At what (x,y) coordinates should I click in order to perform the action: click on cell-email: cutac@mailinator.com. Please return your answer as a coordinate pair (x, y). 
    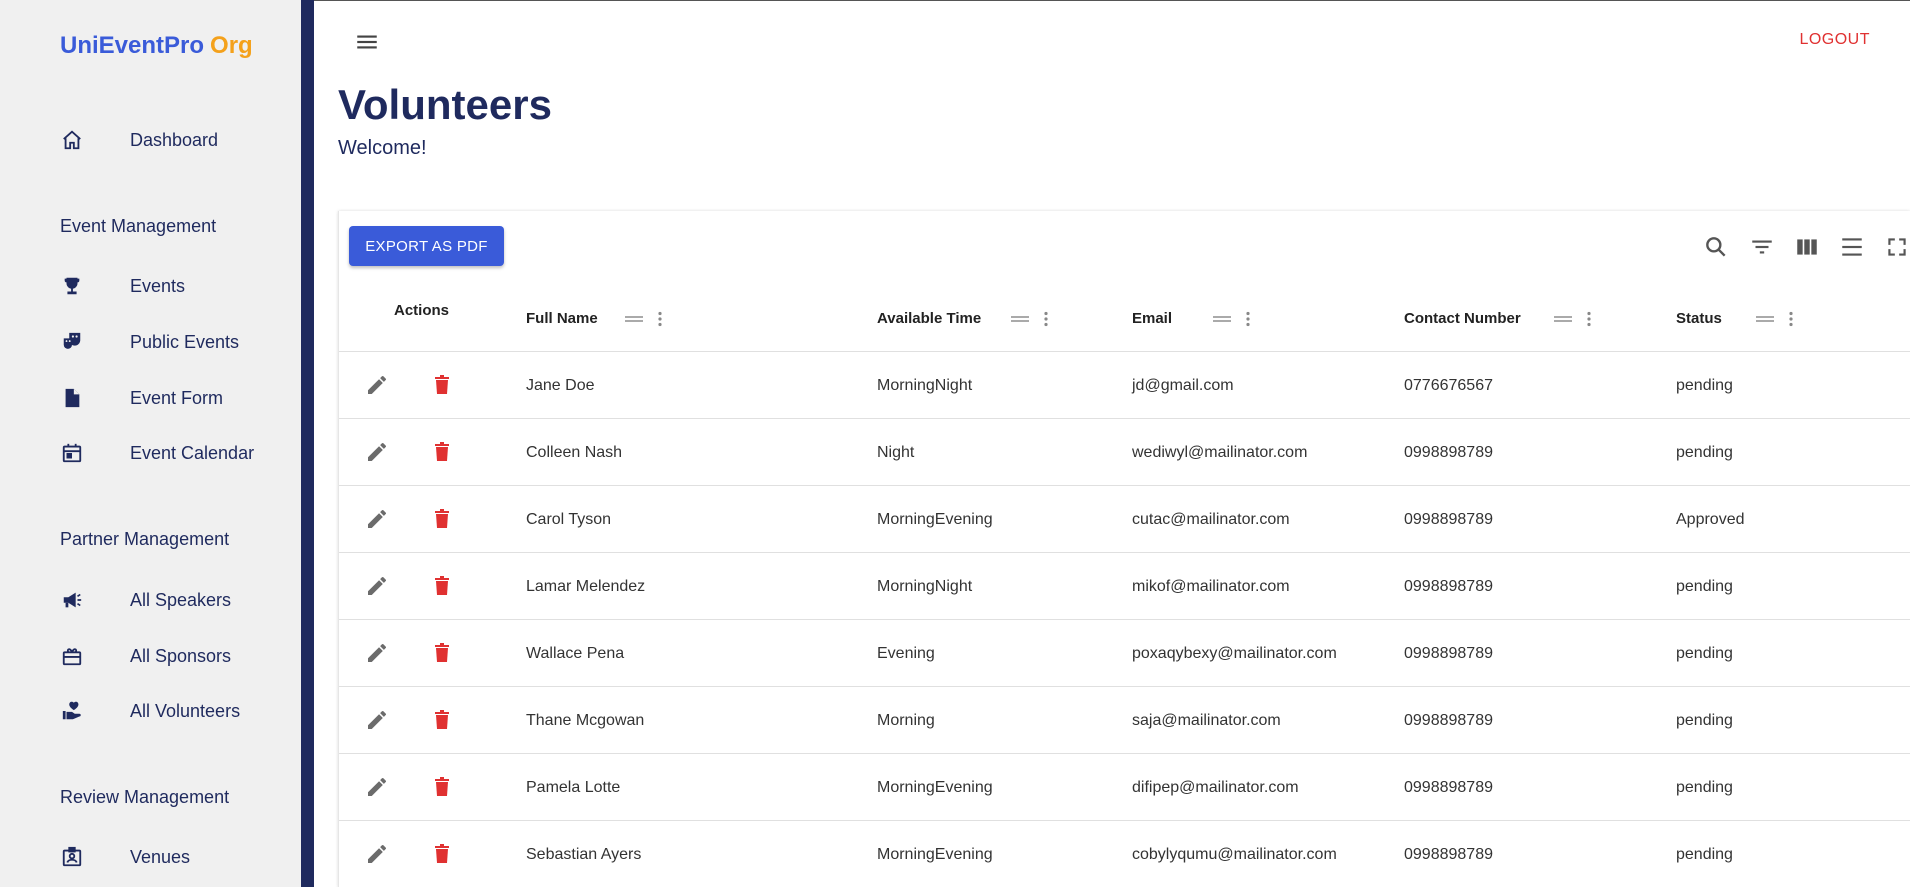
    Looking at the image, I should click on (1211, 519).